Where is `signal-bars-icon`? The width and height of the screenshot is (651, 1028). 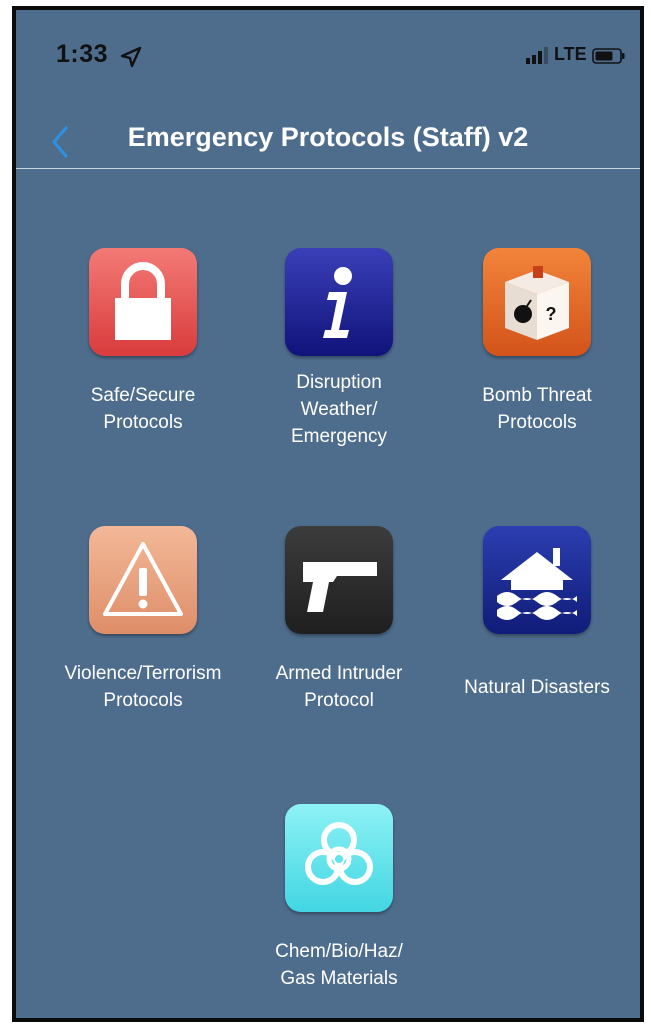 signal-bars-icon is located at coordinates (537, 55).